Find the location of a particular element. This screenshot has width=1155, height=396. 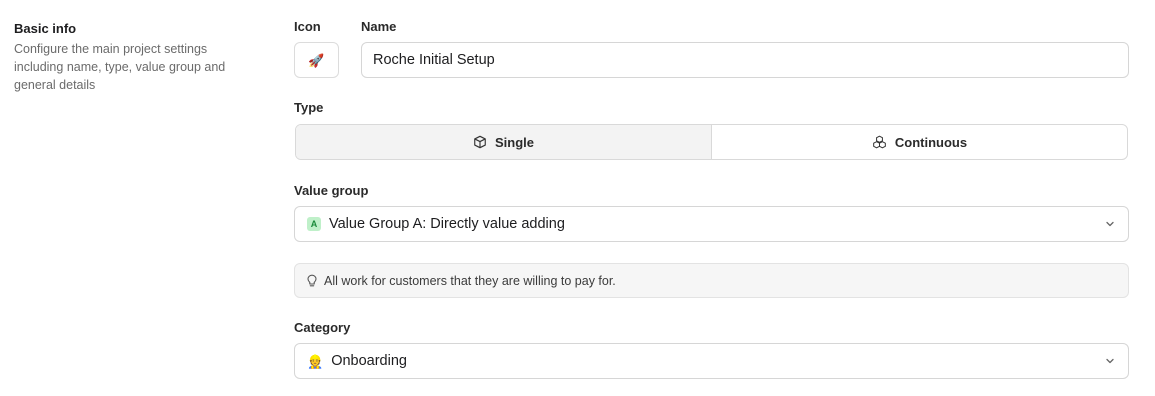

type-segmented-control: Single Continuous is located at coordinates (711, 142).